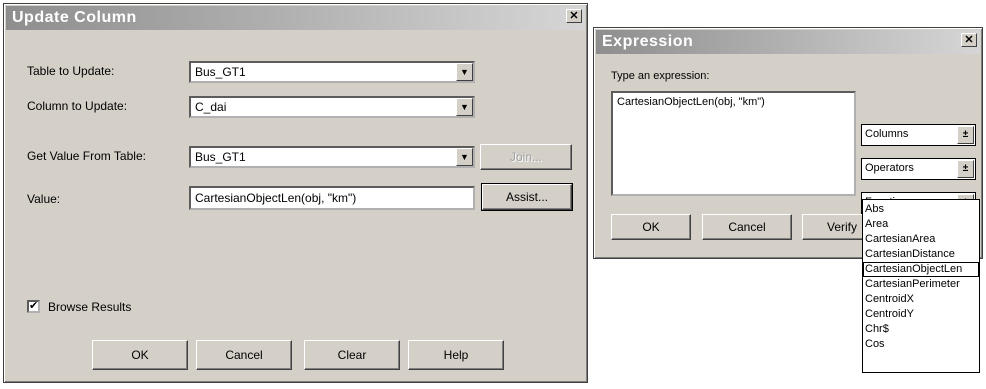 This screenshot has height=389, width=986. I want to click on cancel-button: Cancel, so click(244, 355).